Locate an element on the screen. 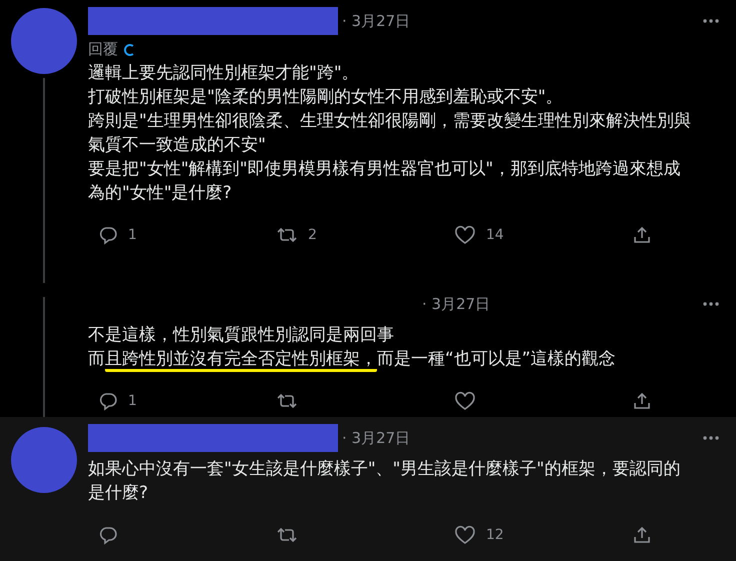  retweet-count: 2 is located at coordinates (312, 235).